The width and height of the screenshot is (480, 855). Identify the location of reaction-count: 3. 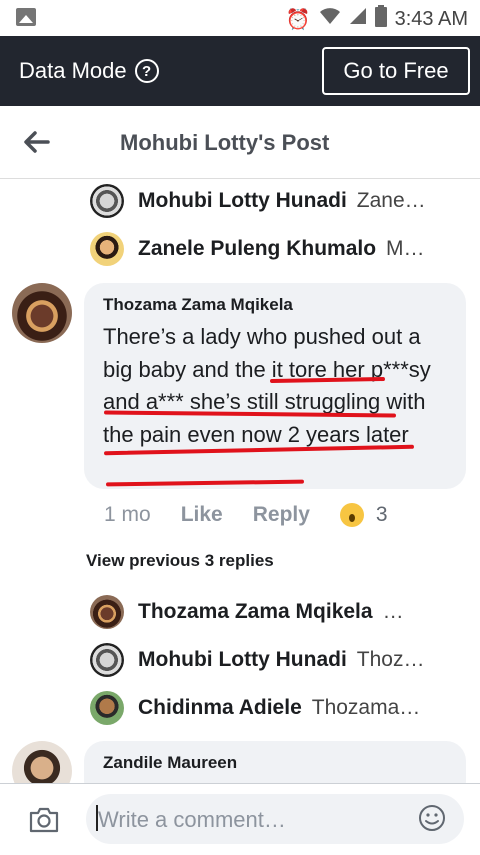
(382, 515).